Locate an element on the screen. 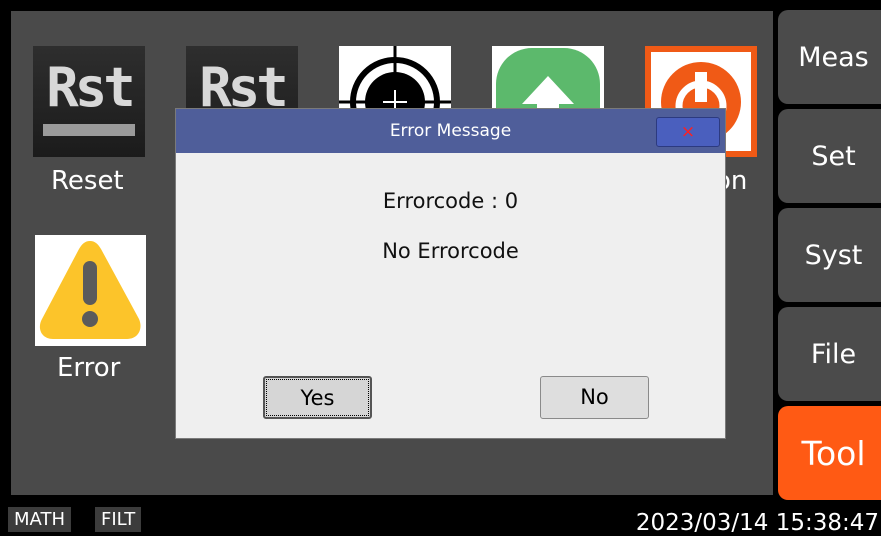  close-button: × is located at coordinates (688, 132).